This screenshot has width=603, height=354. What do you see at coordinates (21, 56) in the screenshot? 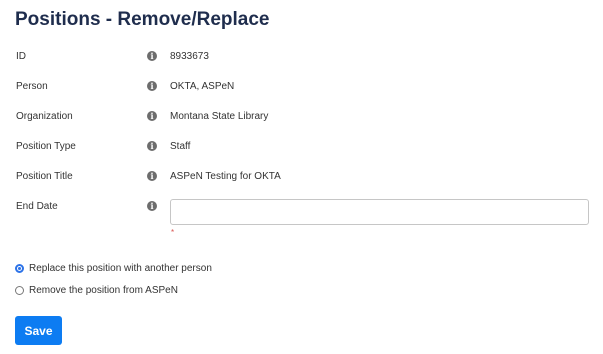
I see `field-label: ID` at bounding box center [21, 56].